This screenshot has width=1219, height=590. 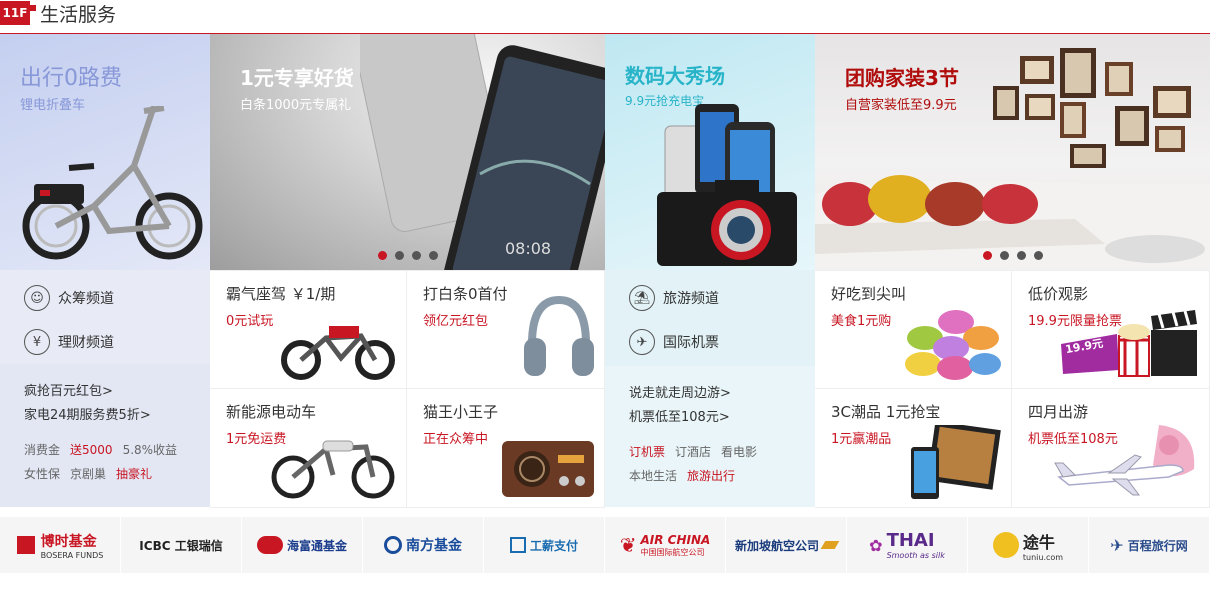 I want to click on tablets-image, so click(x=956, y=462).